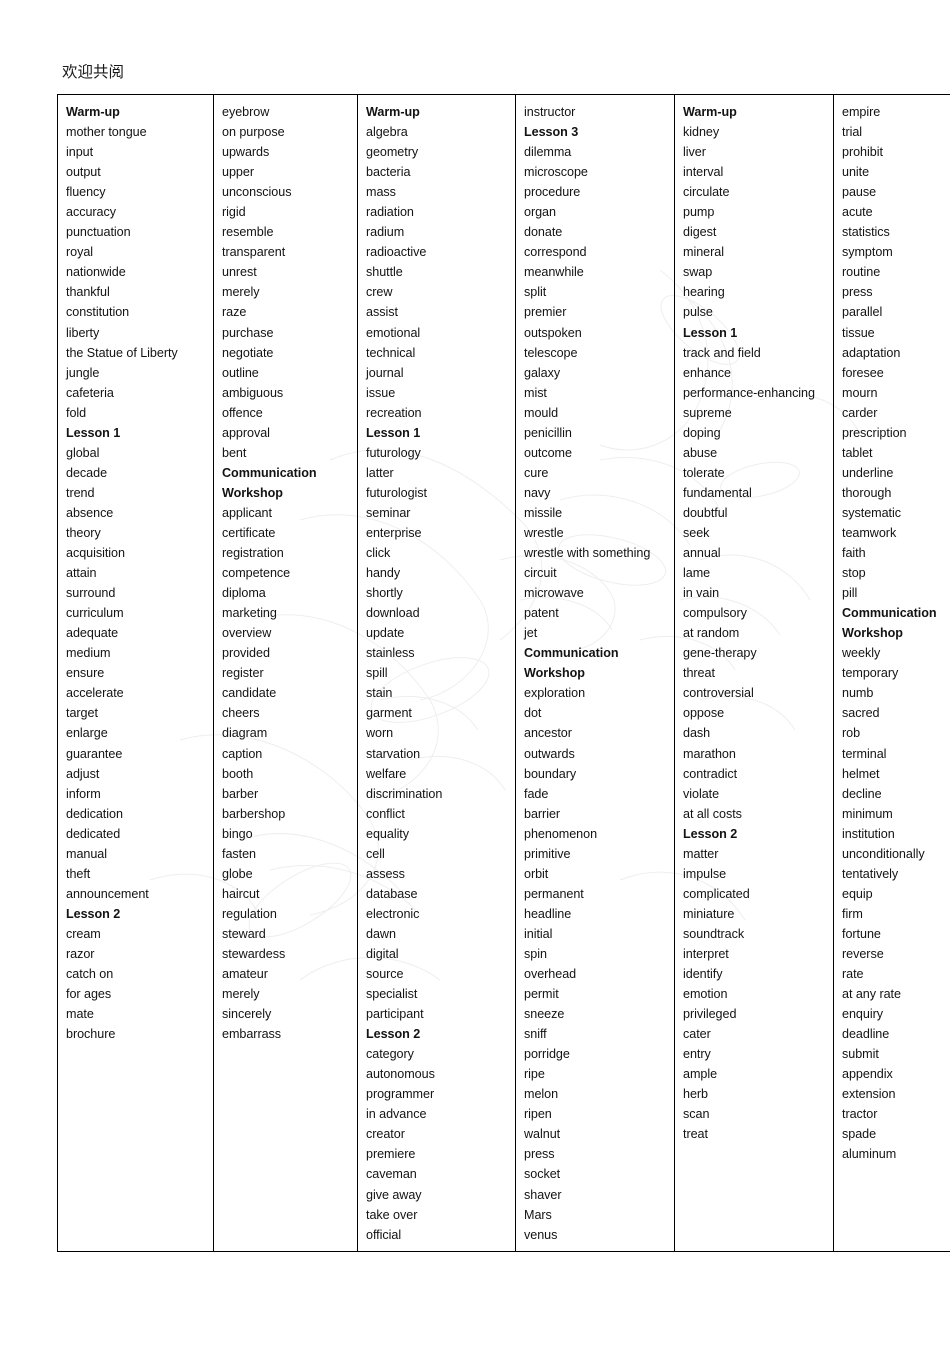 This screenshot has width=950, height=1345. Describe the element at coordinates (535, 1034) in the screenshot. I see `vocabulary-word: sniff` at that location.